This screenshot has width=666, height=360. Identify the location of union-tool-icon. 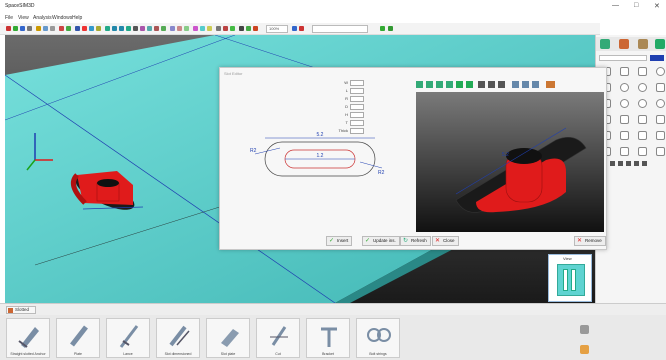
(624, 135).